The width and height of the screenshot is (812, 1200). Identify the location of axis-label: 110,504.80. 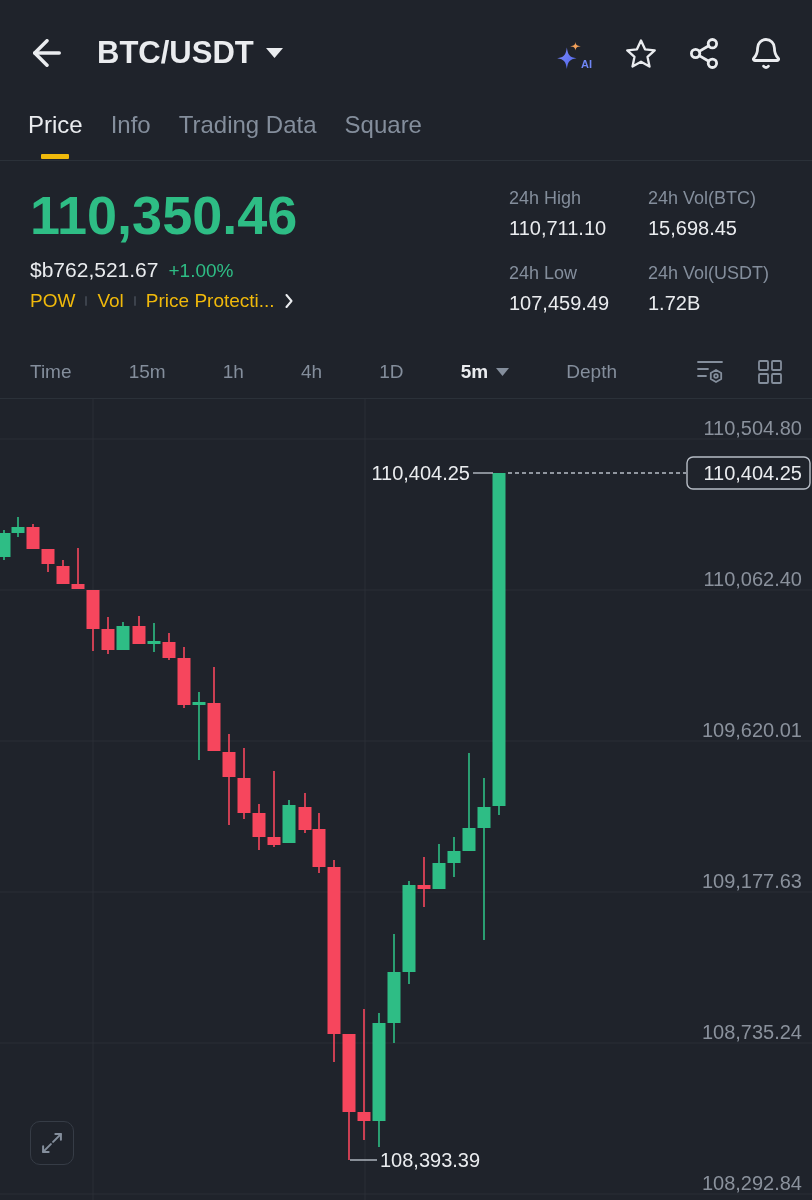
(752, 428).